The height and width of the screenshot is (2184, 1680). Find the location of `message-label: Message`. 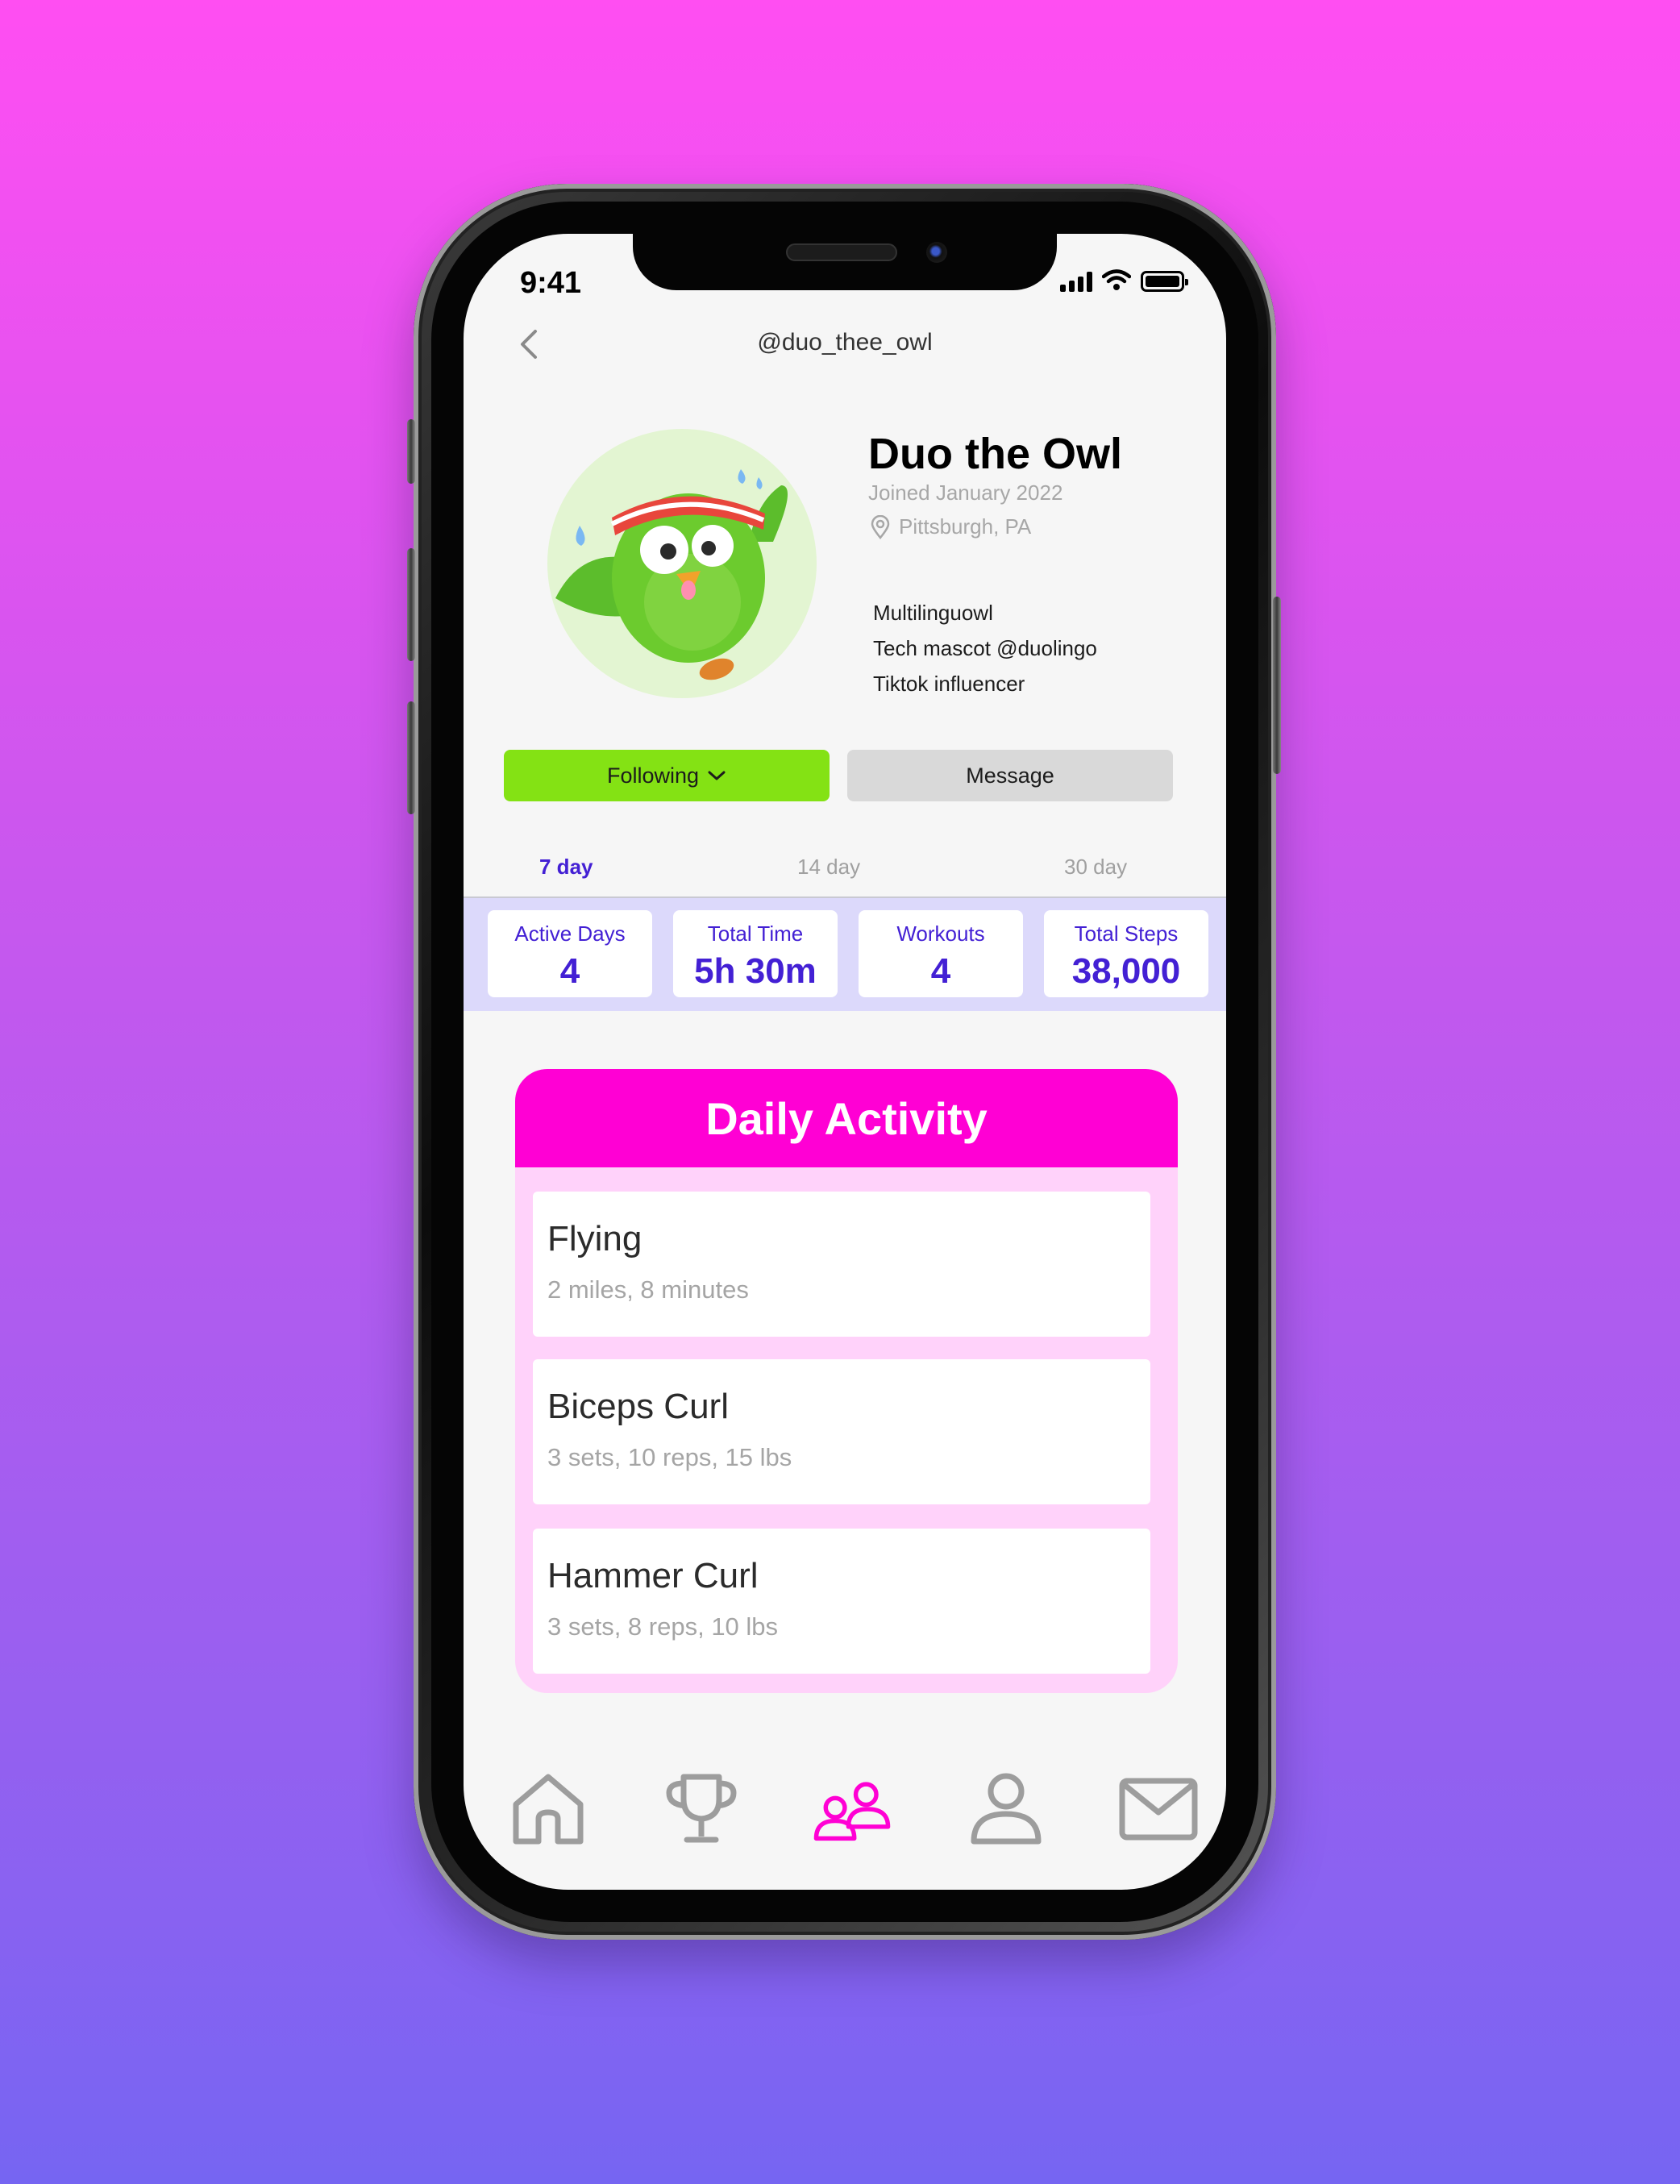

message-label: Message is located at coordinates (1010, 775).